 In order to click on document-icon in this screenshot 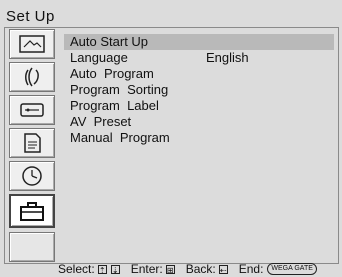, I will do `click(32, 143)`.